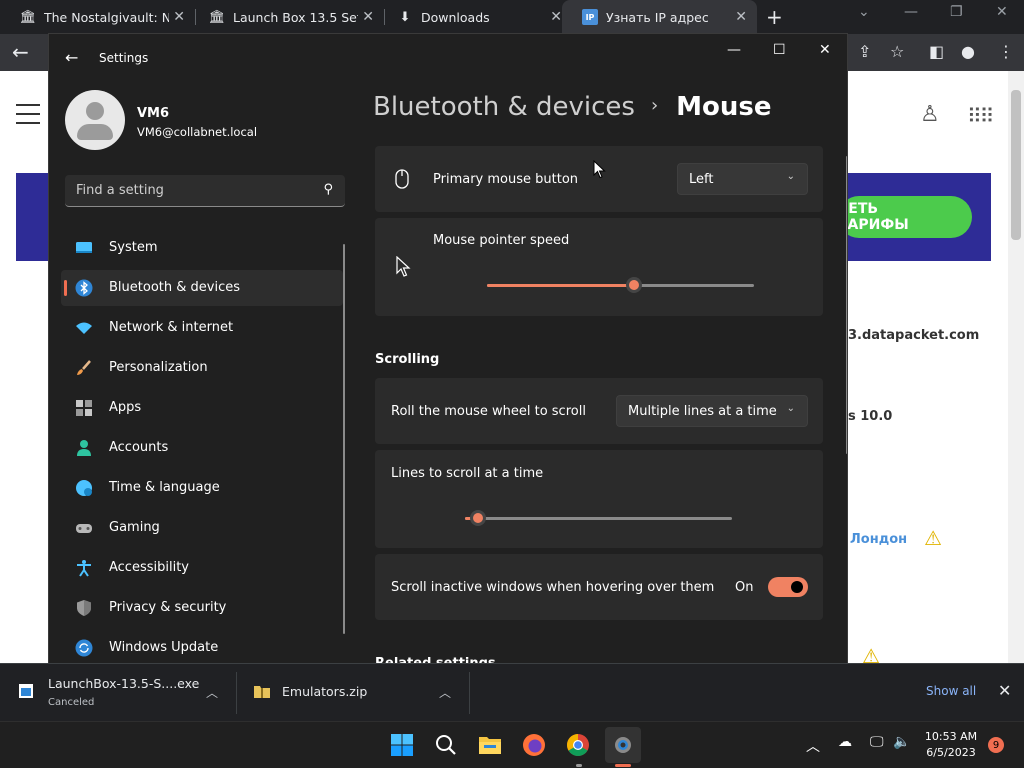  Describe the element at coordinates (490, 745) in the screenshot. I see `file-explorer-button` at that location.